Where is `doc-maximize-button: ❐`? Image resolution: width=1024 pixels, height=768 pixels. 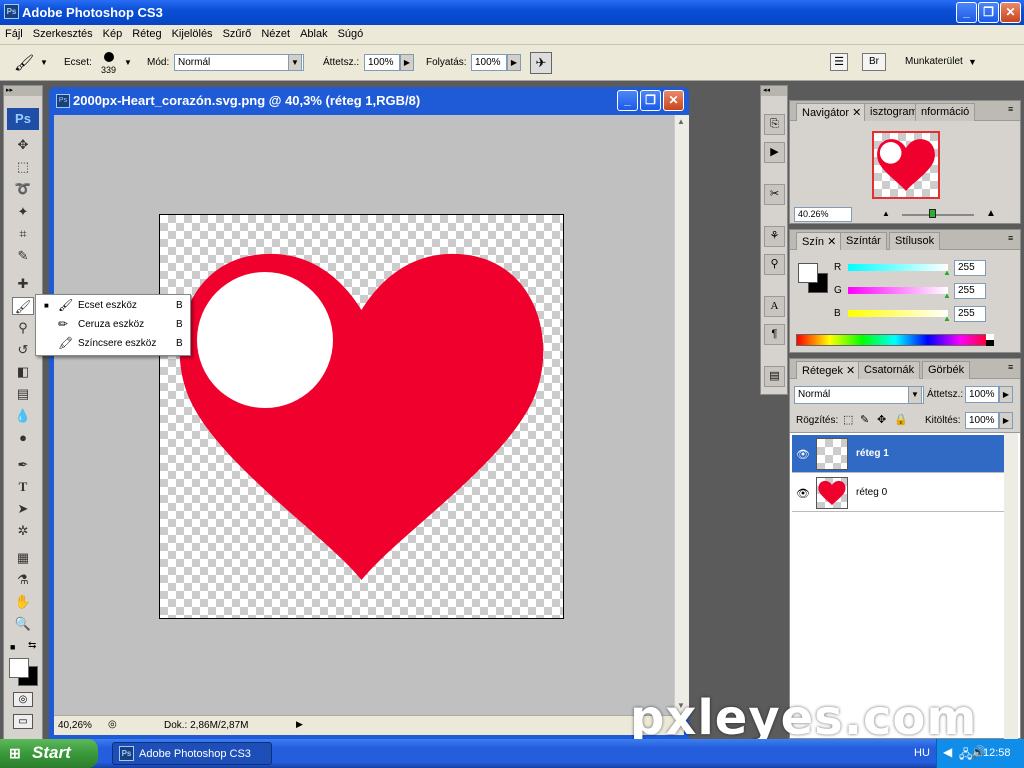
doc-maximize-button: ❐ is located at coordinates (650, 100).